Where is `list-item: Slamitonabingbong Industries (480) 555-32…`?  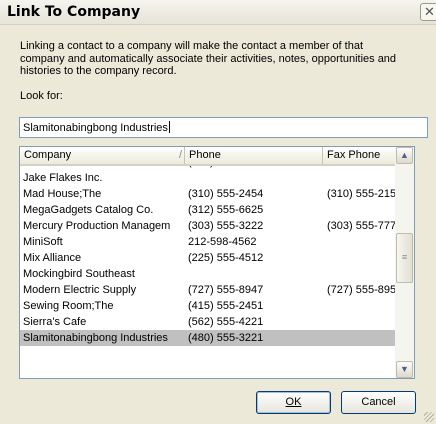
list-item: Slamitonabingbong Industries (480) 555-32… is located at coordinates (207, 338).